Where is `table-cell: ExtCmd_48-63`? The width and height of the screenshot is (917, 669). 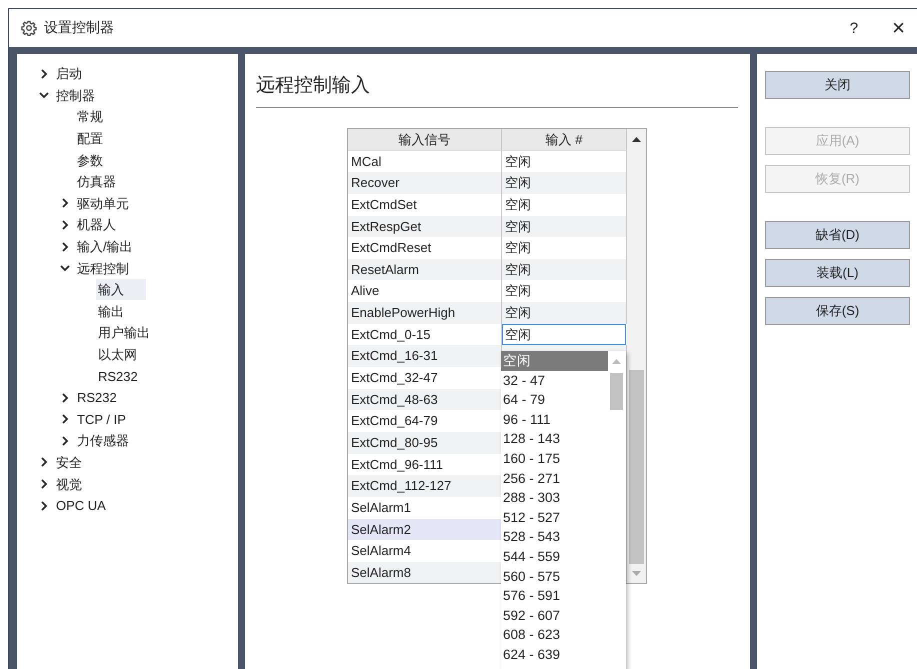
table-cell: ExtCmd_48-63 is located at coordinates (425, 399).